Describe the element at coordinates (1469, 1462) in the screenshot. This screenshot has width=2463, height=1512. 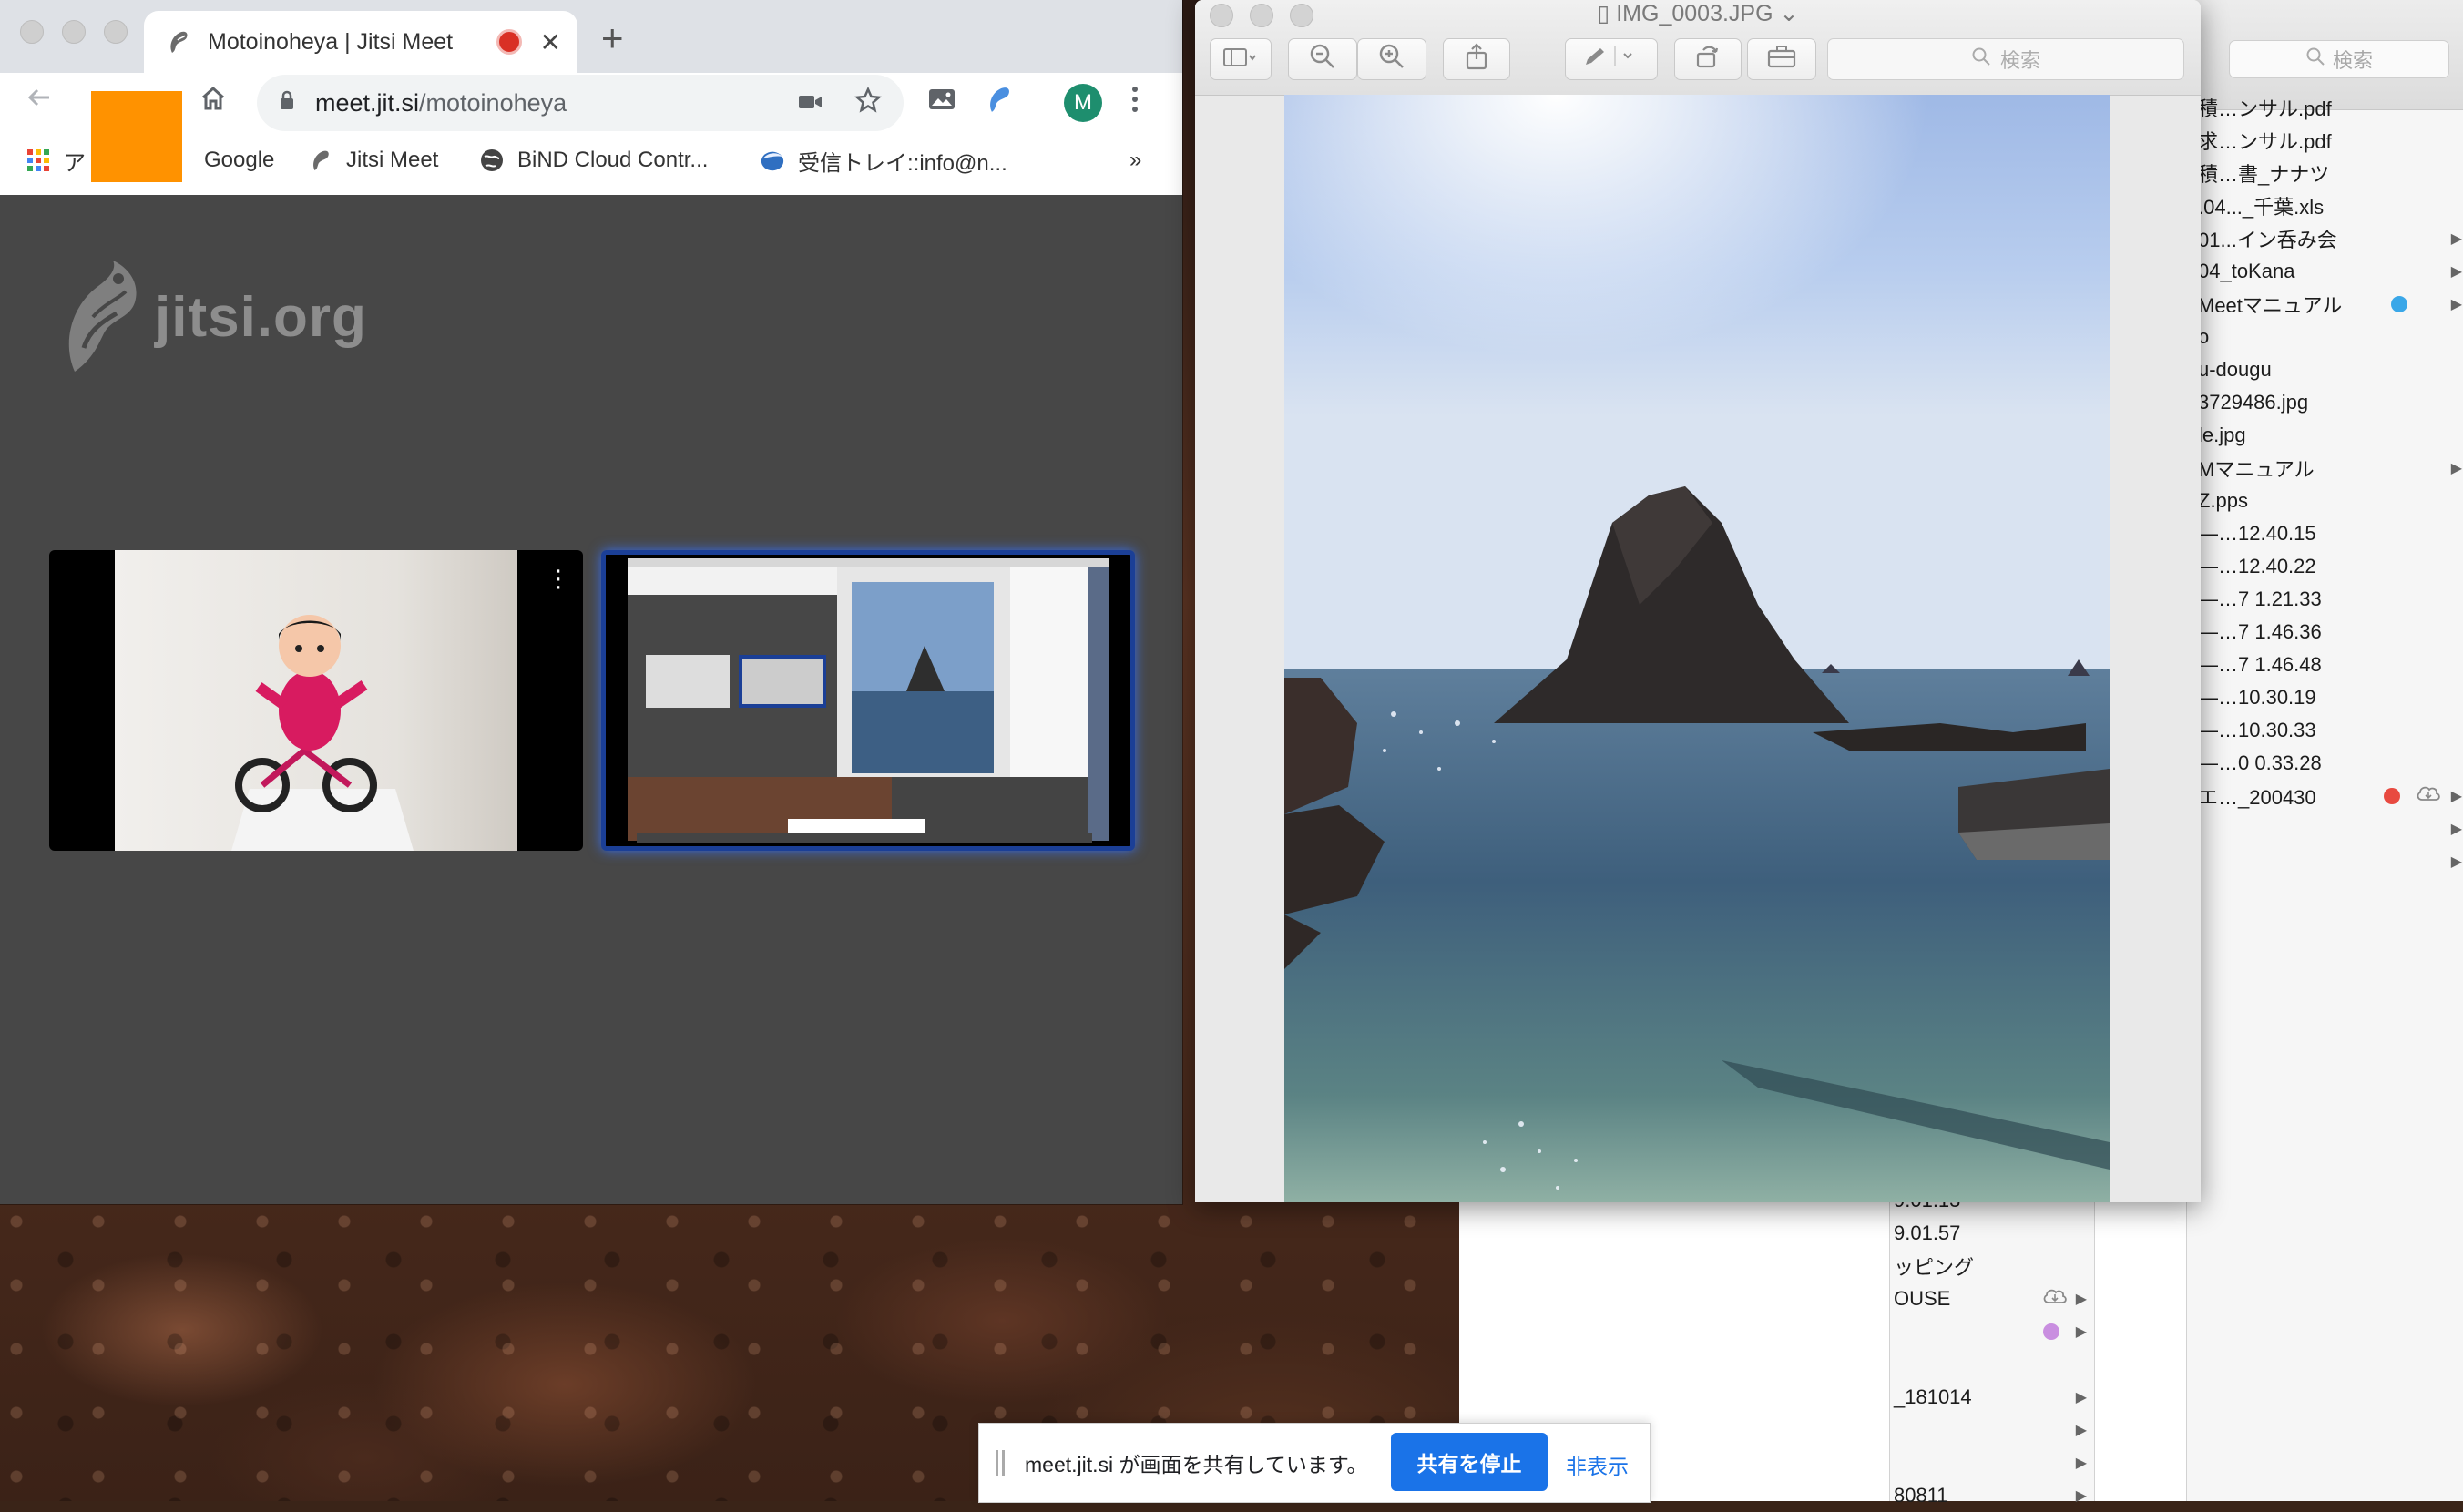
I see `stop-sharing-button: 共有を停止` at that location.